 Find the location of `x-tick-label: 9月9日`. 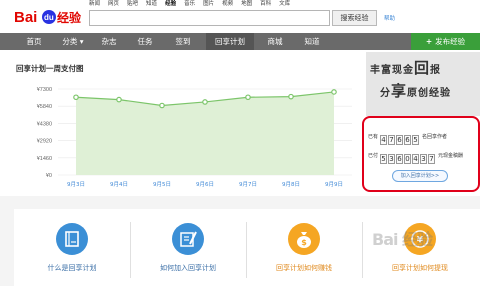

x-tick-label: 9月9日 is located at coordinates (334, 184).